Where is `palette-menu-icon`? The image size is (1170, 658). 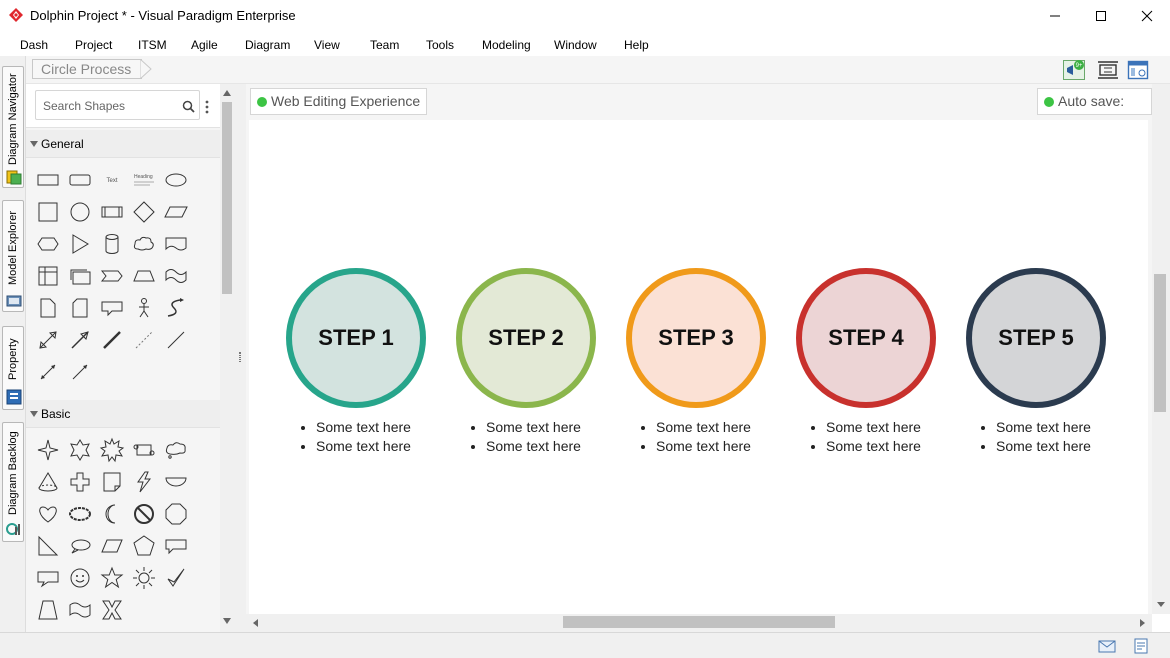
palette-menu-icon is located at coordinates (207, 107).